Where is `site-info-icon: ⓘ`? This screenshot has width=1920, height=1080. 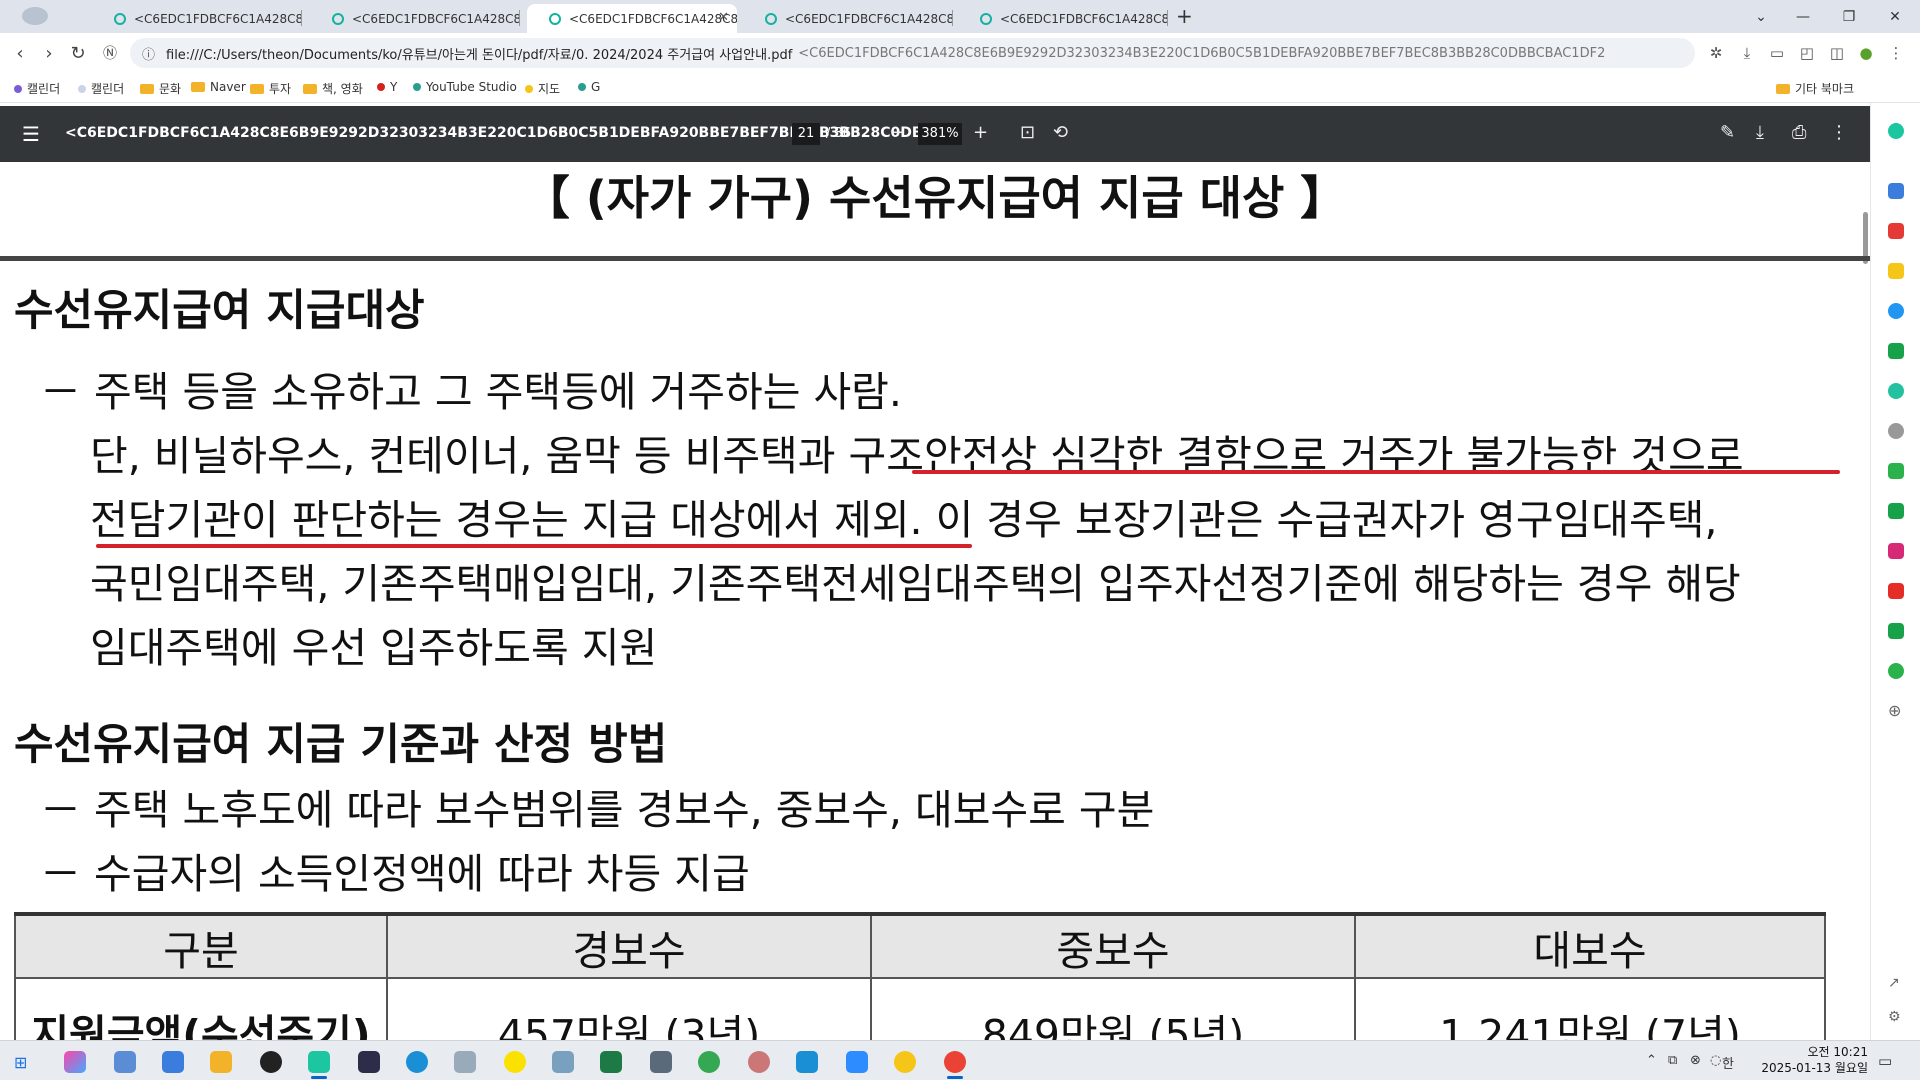 site-info-icon: ⓘ is located at coordinates (148, 53).